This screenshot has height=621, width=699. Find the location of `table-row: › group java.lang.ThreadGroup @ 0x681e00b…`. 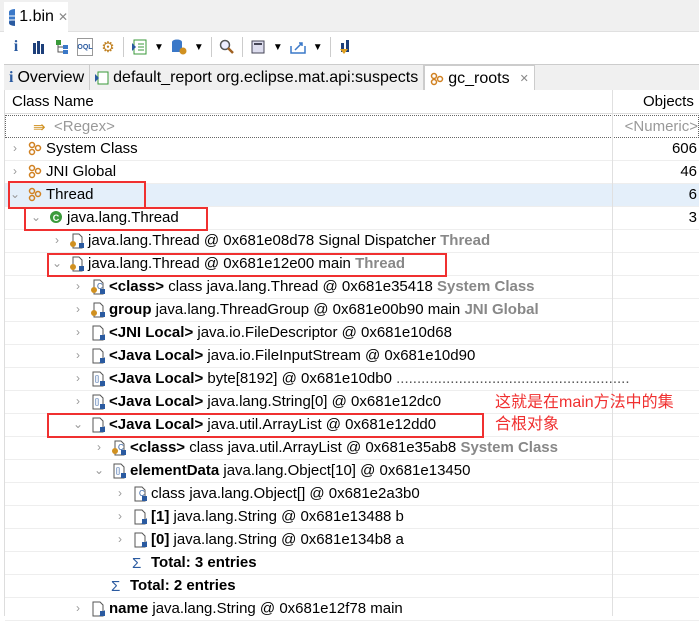

table-row: › group java.lang.ThreadGroup @ 0x681e00b… is located at coordinates (352, 310).